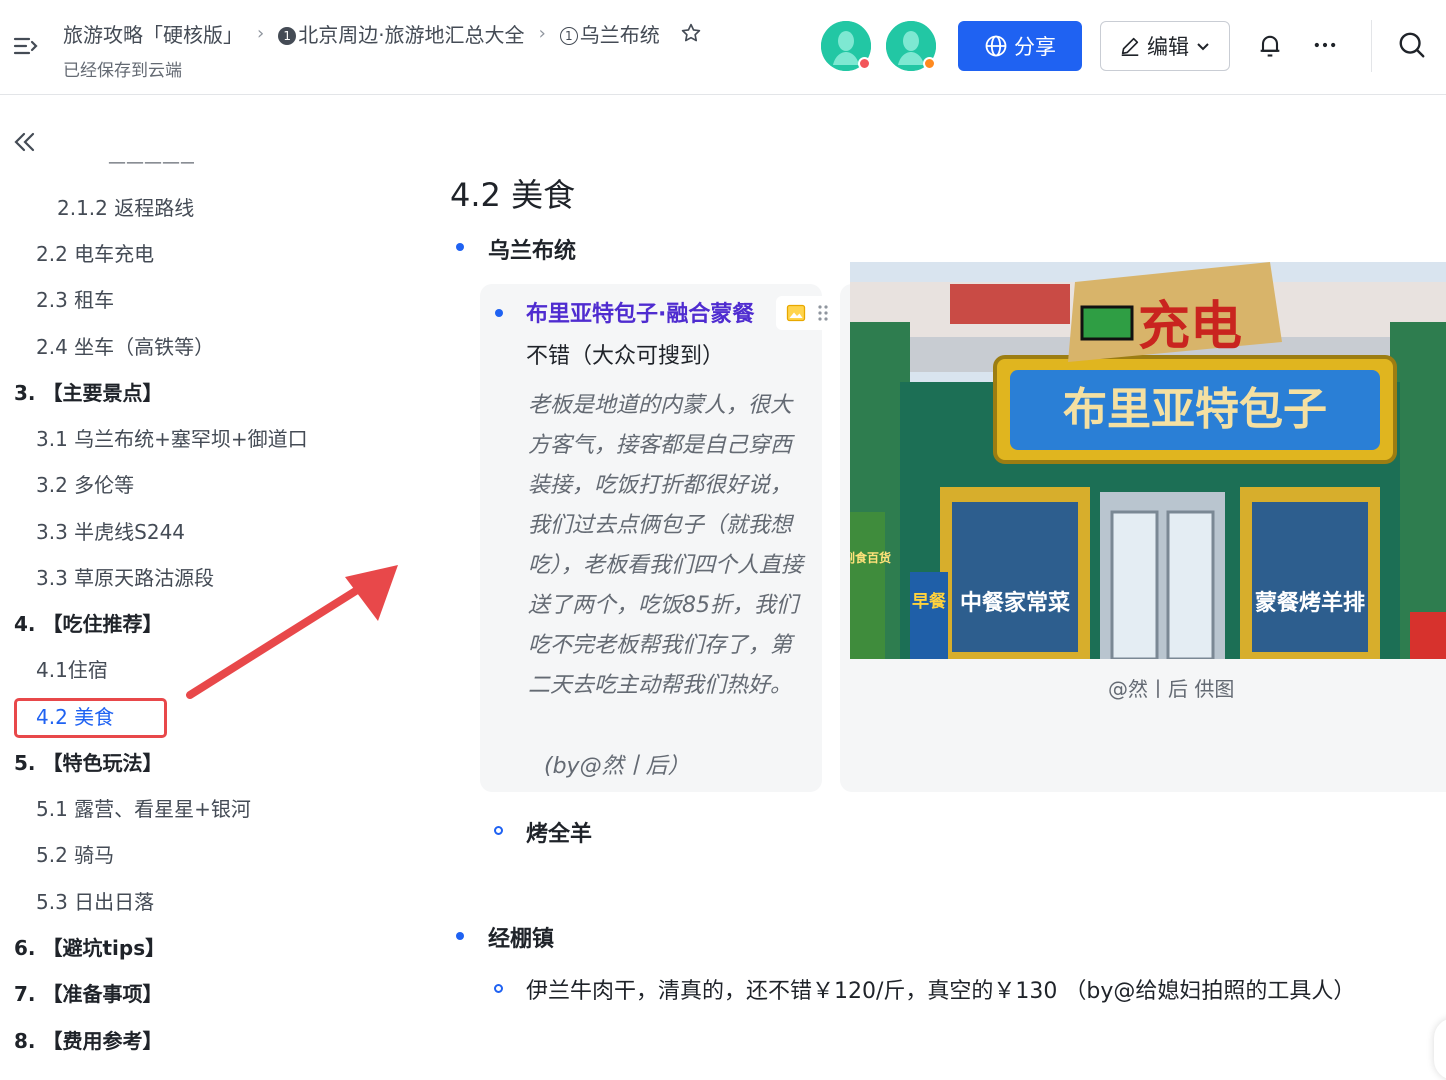  What do you see at coordinates (75, 855) in the screenshot?
I see `toc-item: 5.2 骑马` at bounding box center [75, 855].